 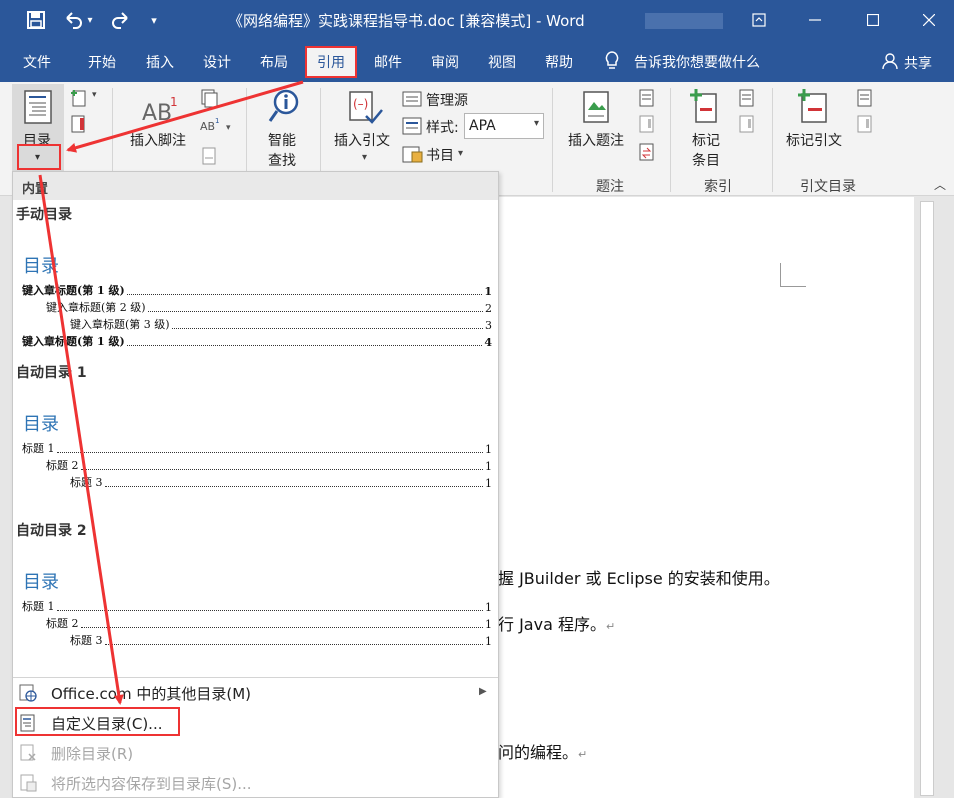 What do you see at coordinates (940, 184) in the screenshot?
I see `collapse-ribbon-icon: ︿` at bounding box center [940, 184].